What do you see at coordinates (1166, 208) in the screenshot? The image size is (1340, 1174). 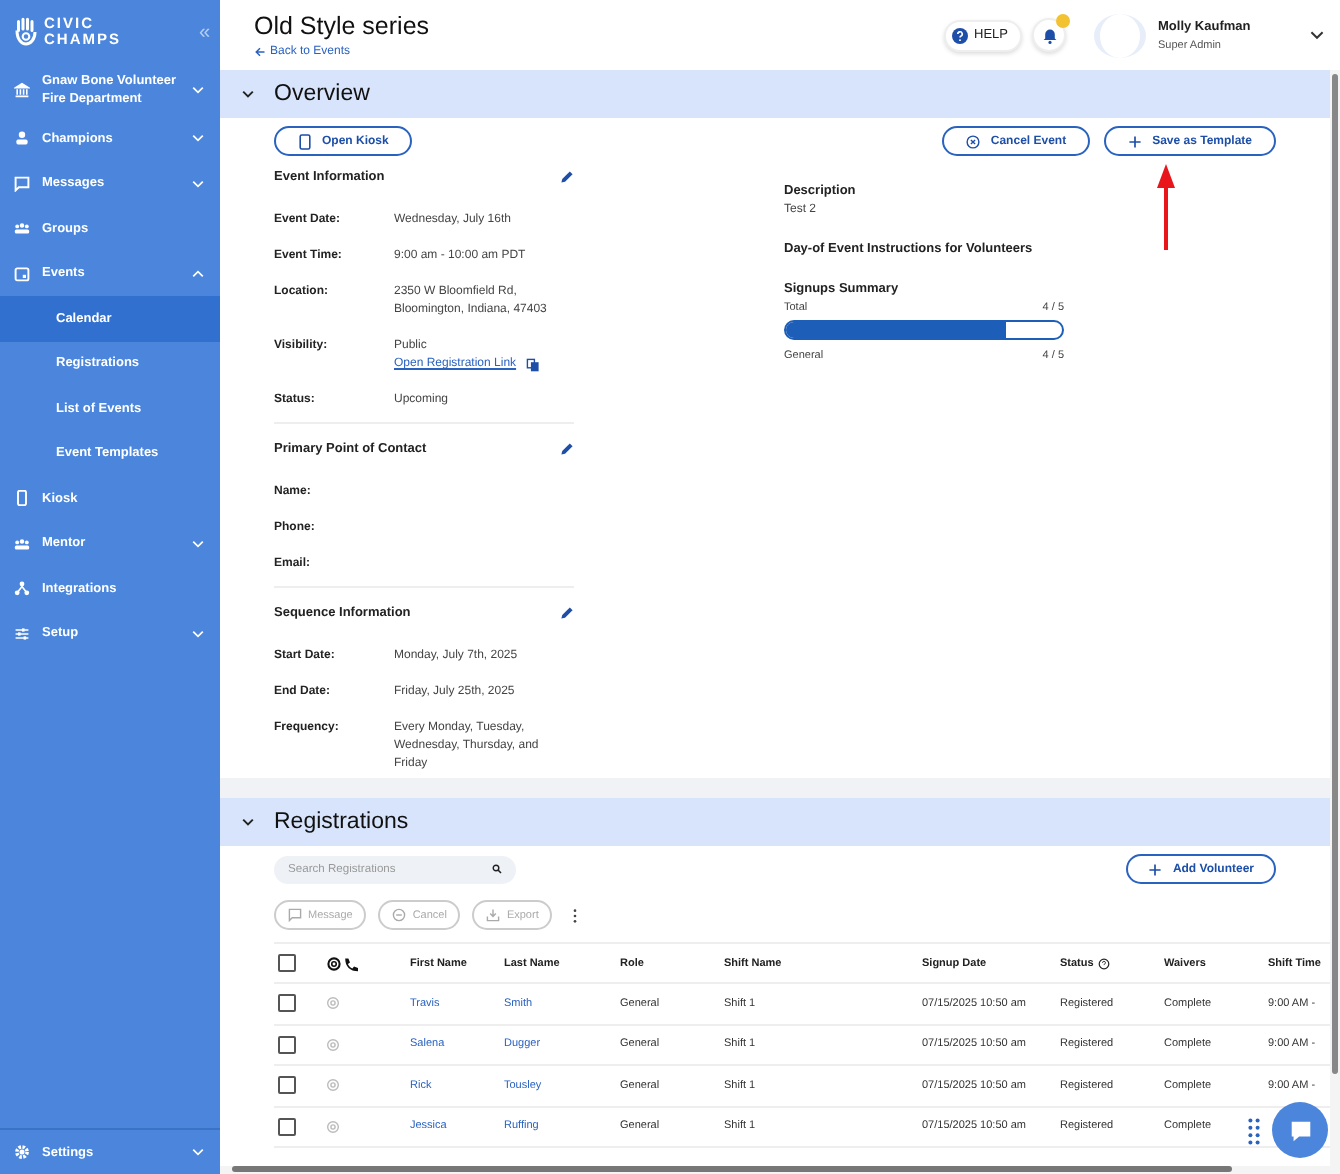 I see `annotation-arrow` at bounding box center [1166, 208].